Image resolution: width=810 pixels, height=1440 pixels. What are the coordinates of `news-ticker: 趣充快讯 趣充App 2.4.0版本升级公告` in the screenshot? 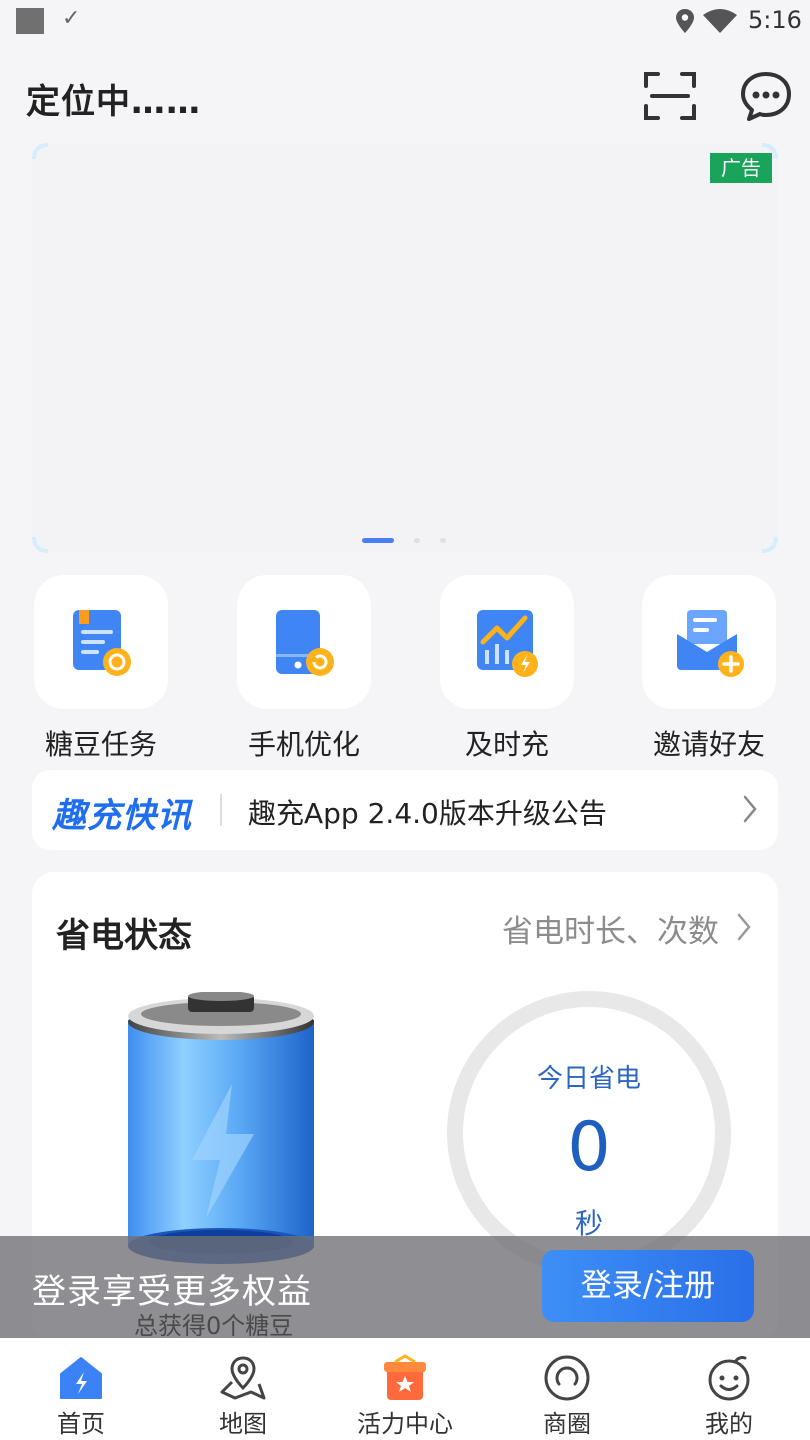 It's located at (405, 810).